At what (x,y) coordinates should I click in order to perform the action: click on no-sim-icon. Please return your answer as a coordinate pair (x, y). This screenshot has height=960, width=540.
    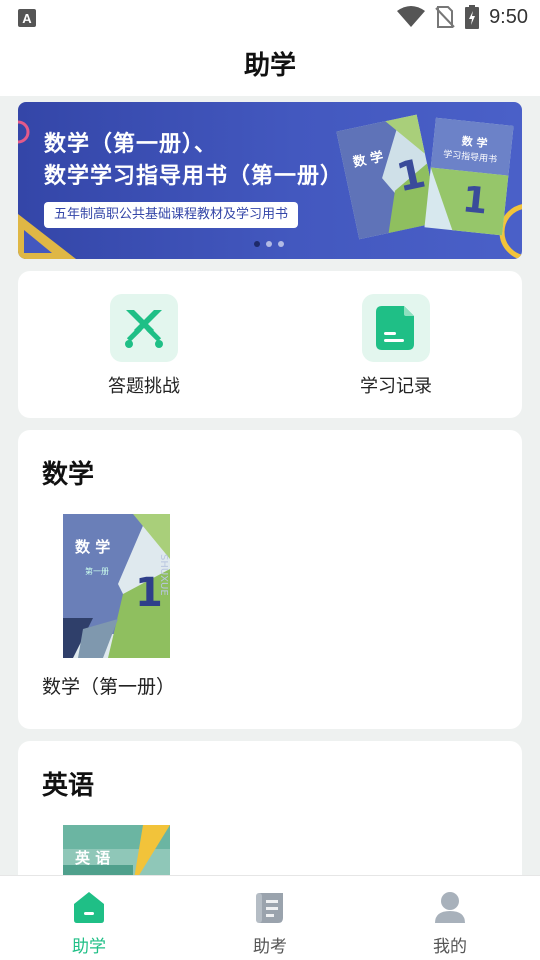
    Looking at the image, I should click on (445, 17).